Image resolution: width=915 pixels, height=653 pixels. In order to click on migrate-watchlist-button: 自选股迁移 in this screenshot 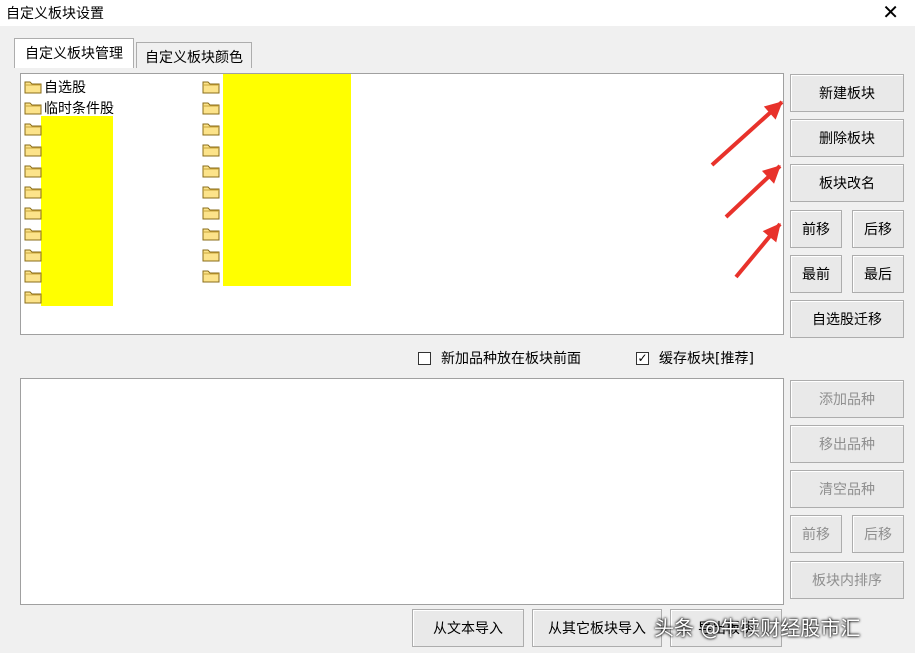, I will do `click(847, 319)`.